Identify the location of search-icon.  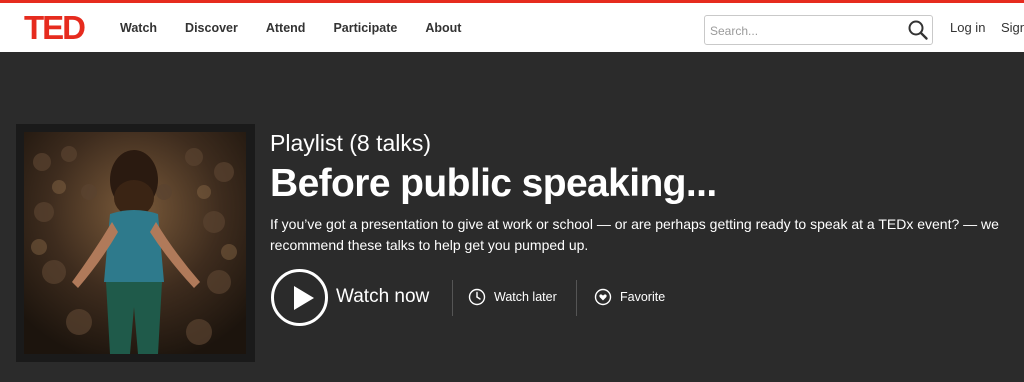
(918, 30).